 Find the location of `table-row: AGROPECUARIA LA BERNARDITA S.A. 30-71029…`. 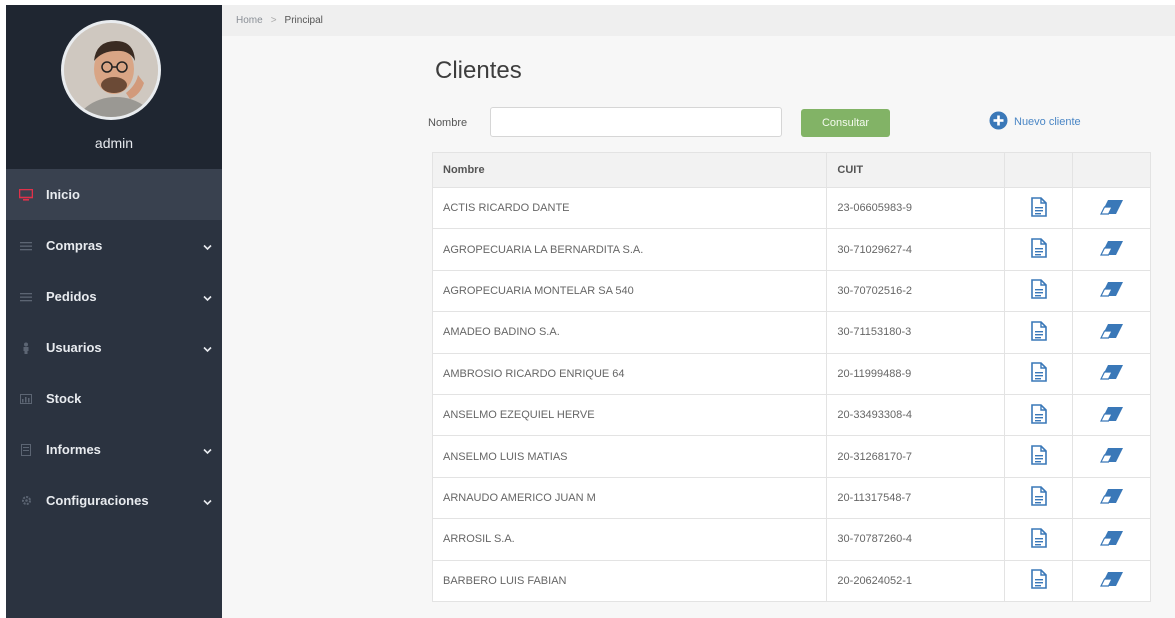

table-row: AGROPECUARIA LA BERNARDITA S.A. 30-71029… is located at coordinates (791, 249).